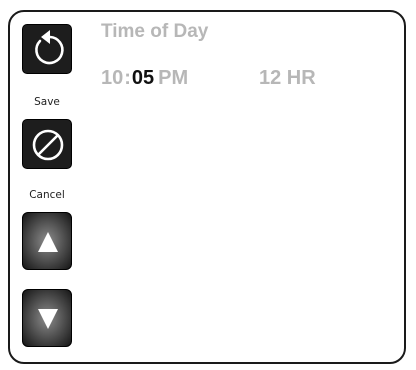 This screenshot has width=416, height=370. I want to click on hour-field: 10, so click(112, 78).